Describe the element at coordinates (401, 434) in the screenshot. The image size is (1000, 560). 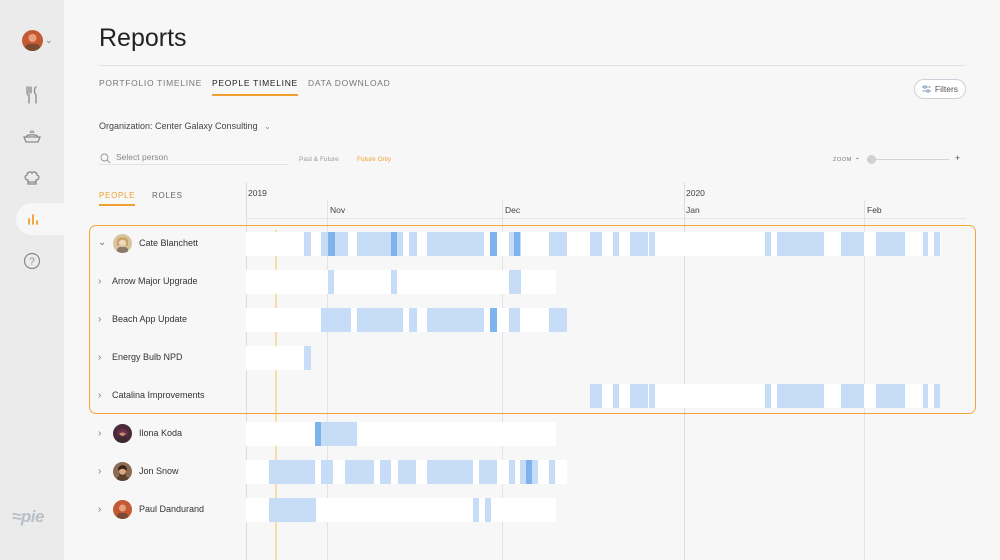
I see `timeline-track` at that location.